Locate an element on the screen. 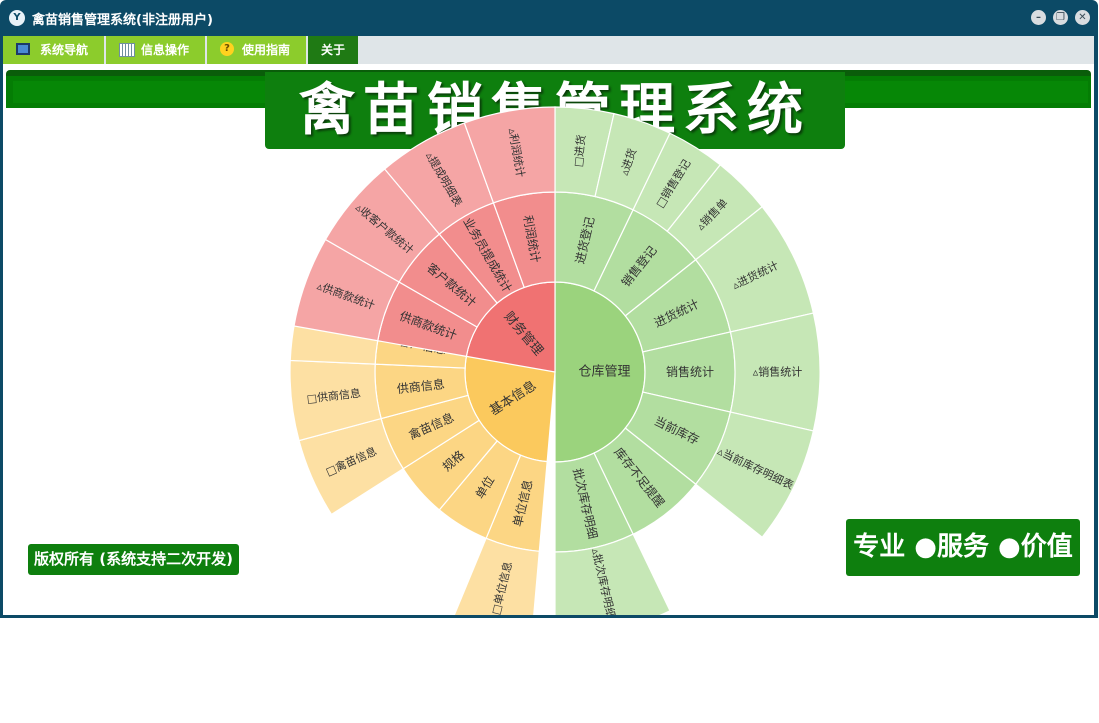  close-icon: ✕ is located at coordinates (1082, 17).